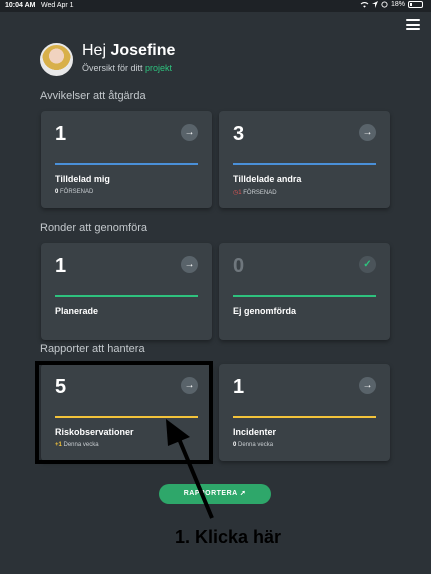 The width and height of the screenshot is (431, 574). I want to click on share-arrow-icon: ➚, so click(243, 493).